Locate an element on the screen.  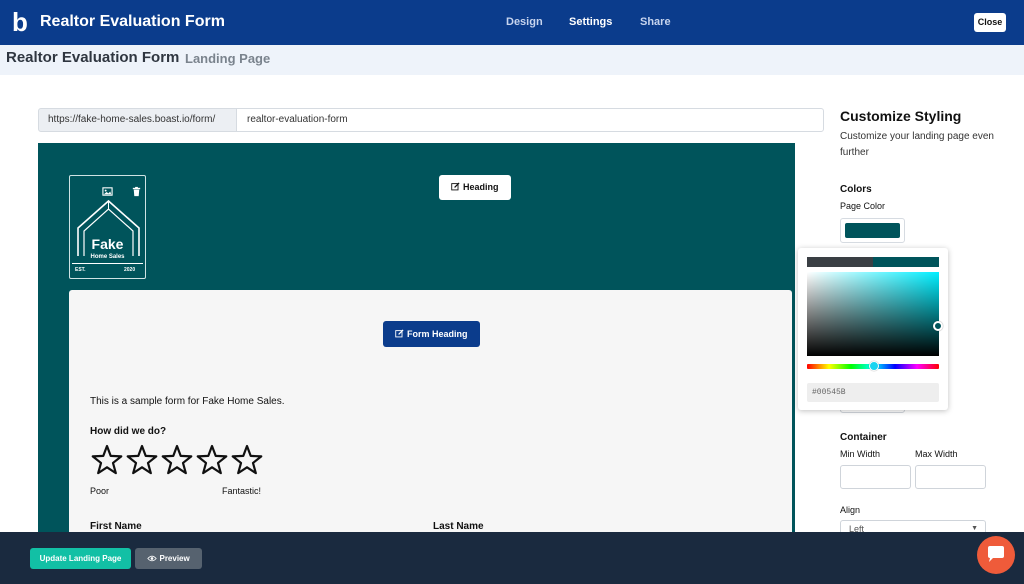
tab-settings: Settings is located at coordinates (590, 22).